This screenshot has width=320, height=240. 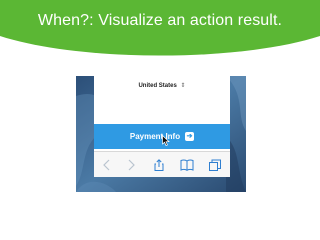 I want to click on back-icon, so click(x=107, y=165).